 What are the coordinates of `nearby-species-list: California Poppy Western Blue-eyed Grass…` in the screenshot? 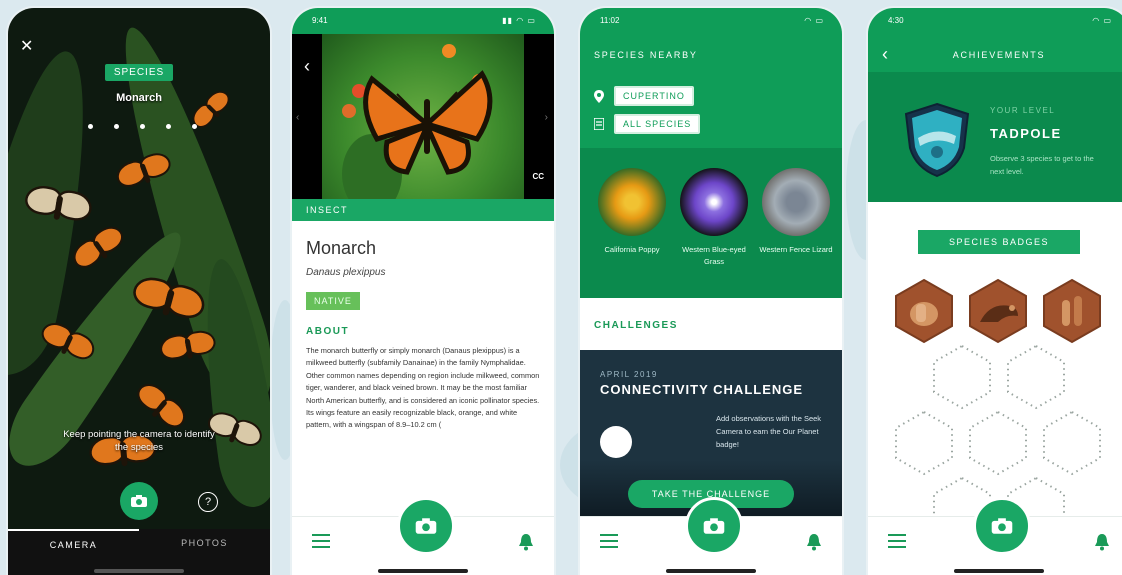 It's located at (711, 223).